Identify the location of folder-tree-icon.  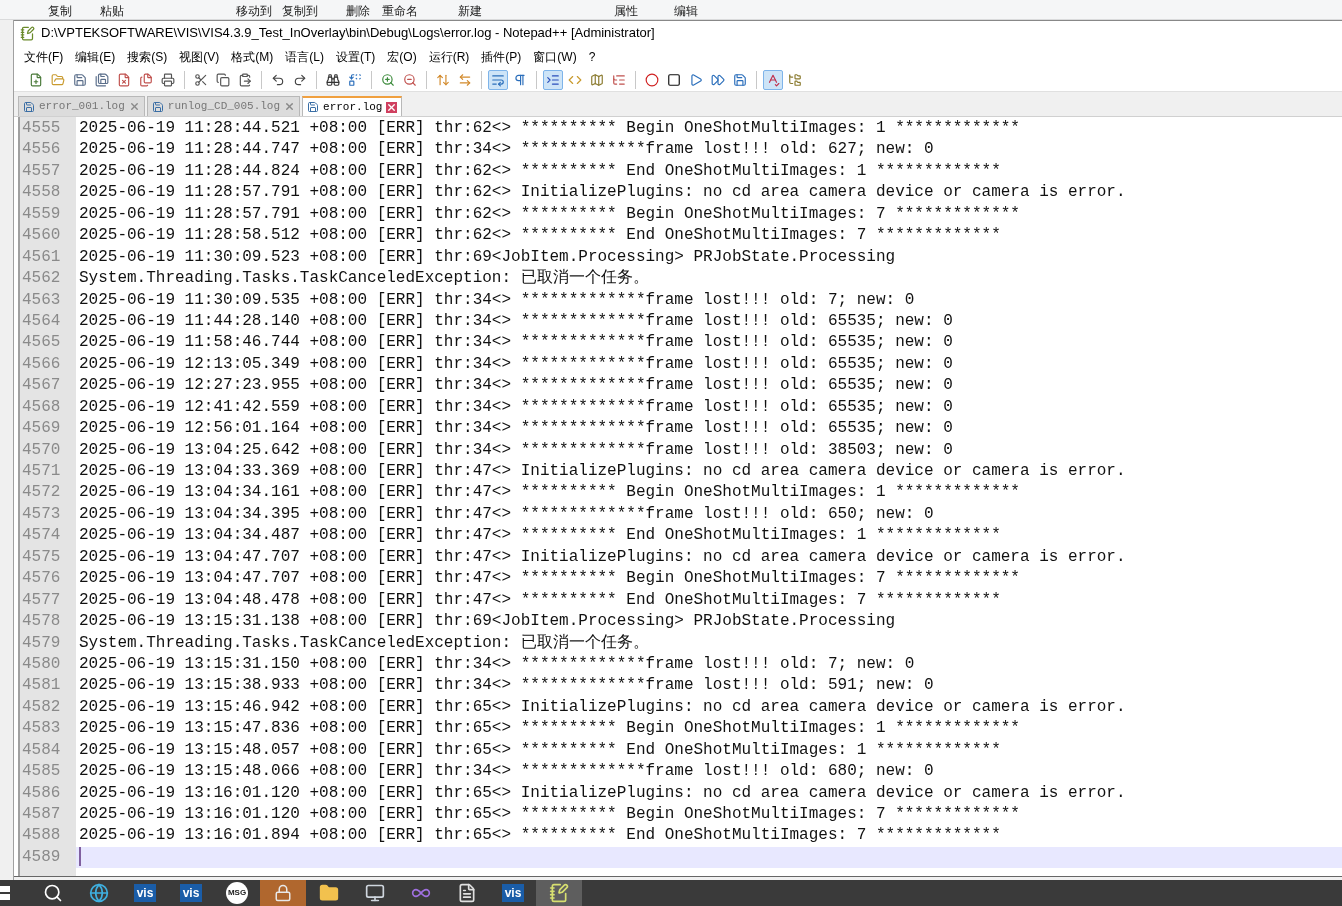
(795, 79).